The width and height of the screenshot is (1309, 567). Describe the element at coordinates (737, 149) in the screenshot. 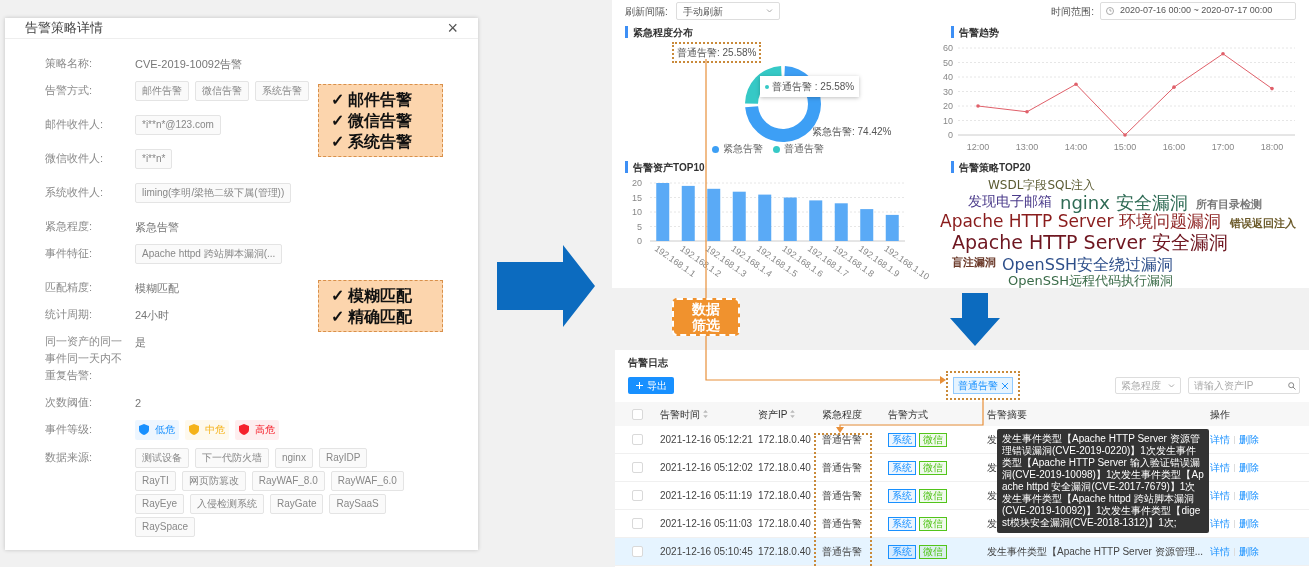

I see `legend-item: 紧急告警` at that location.